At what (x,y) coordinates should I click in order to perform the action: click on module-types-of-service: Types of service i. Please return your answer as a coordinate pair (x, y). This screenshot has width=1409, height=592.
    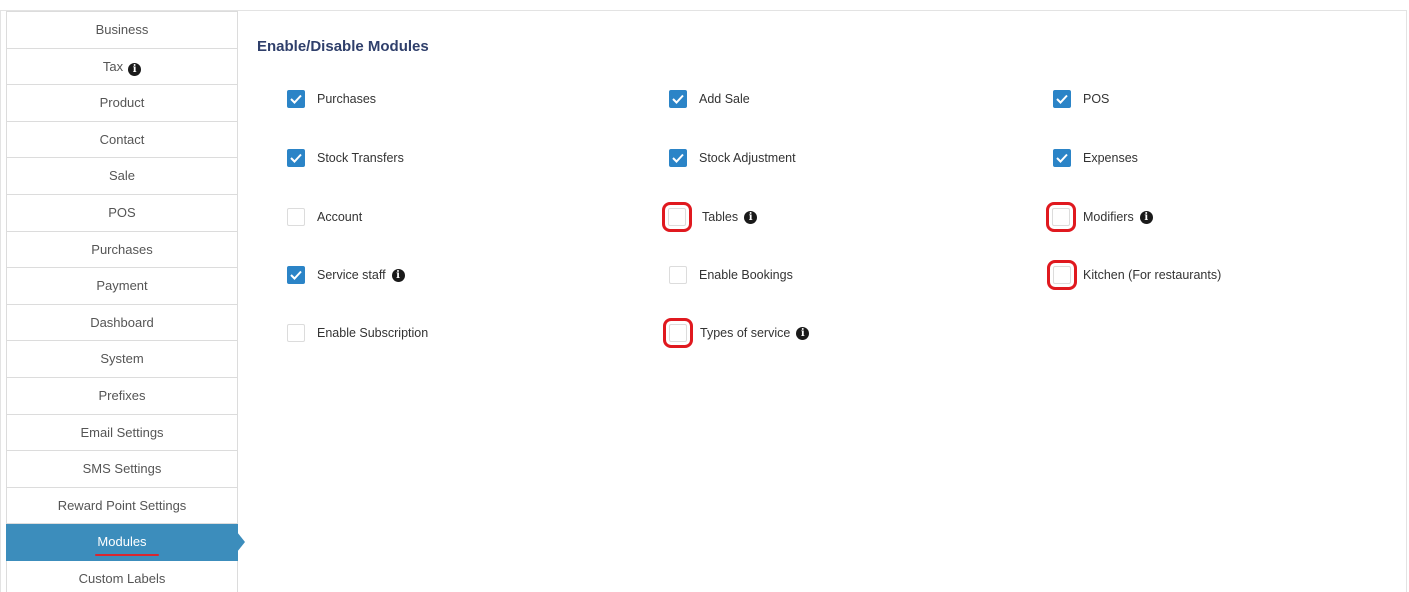
    Looking at the image, I should click on (736, 333).